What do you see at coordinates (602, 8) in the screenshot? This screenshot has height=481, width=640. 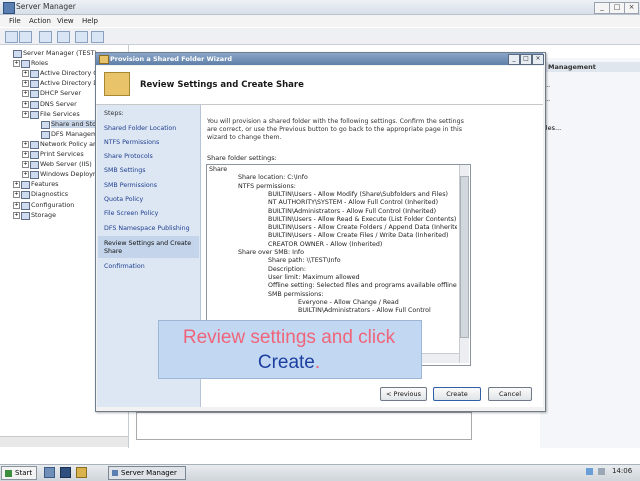 I see `minimize-button: _` at bounding box center [602, 8].